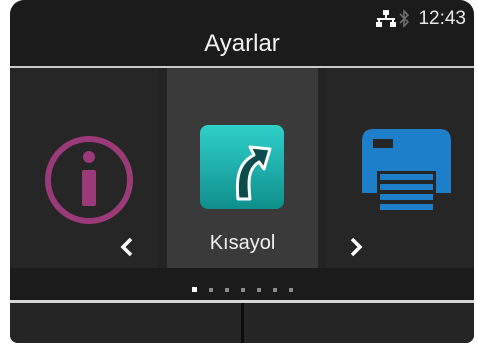 The height and width of the screenshot is (349, 477). Describe the element at coordinates (442, 18) in the screenshot. I see `status-time: 12:43` at that location.